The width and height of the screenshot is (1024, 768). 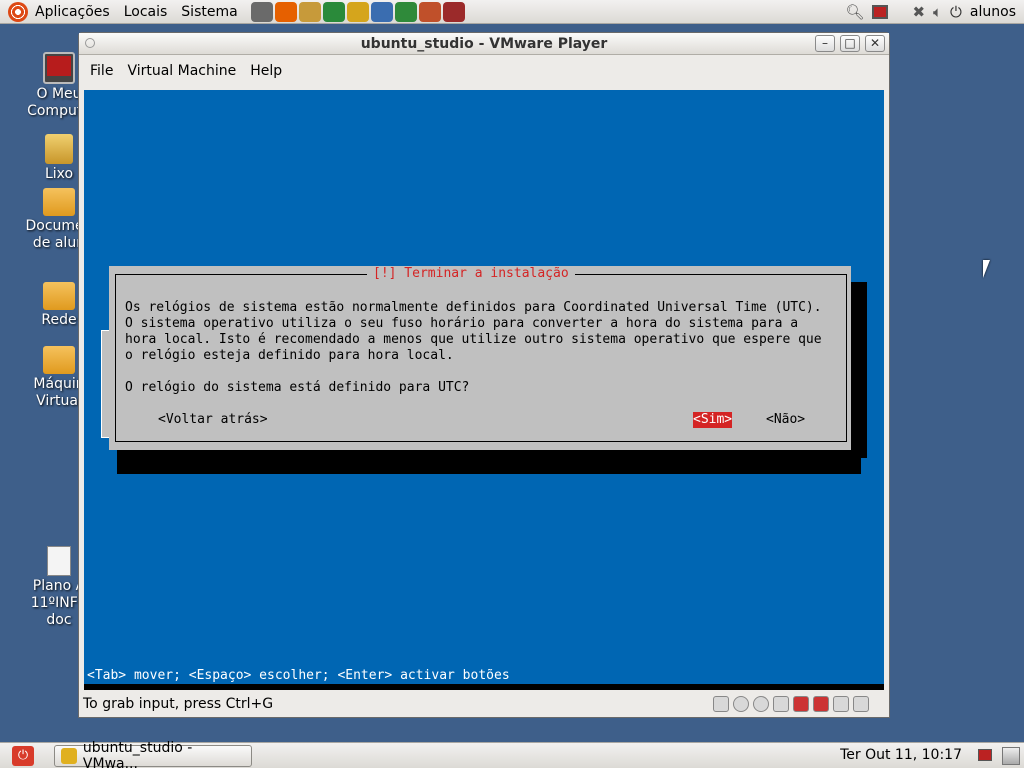 What do you see at coordinates (381, 11) in the screenshot?
I see `writer-icon` at bounding box center [381, 11].